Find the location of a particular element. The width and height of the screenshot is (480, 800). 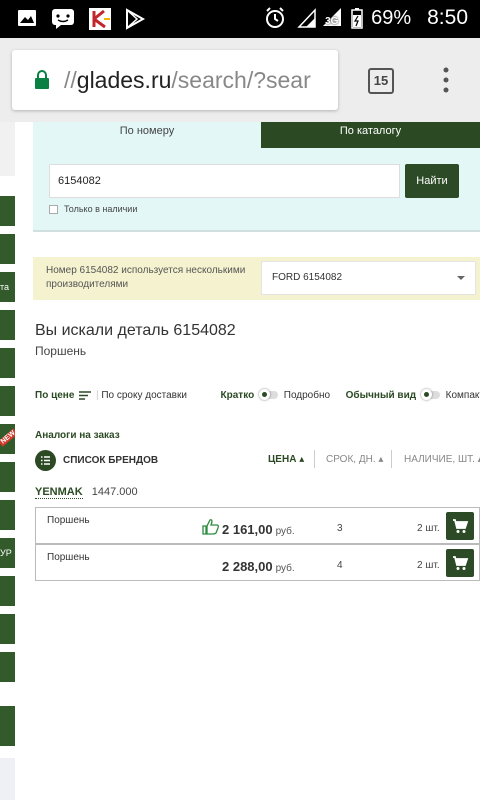

column-price-label: ЦЕНА is located at coordinates (282, 459).